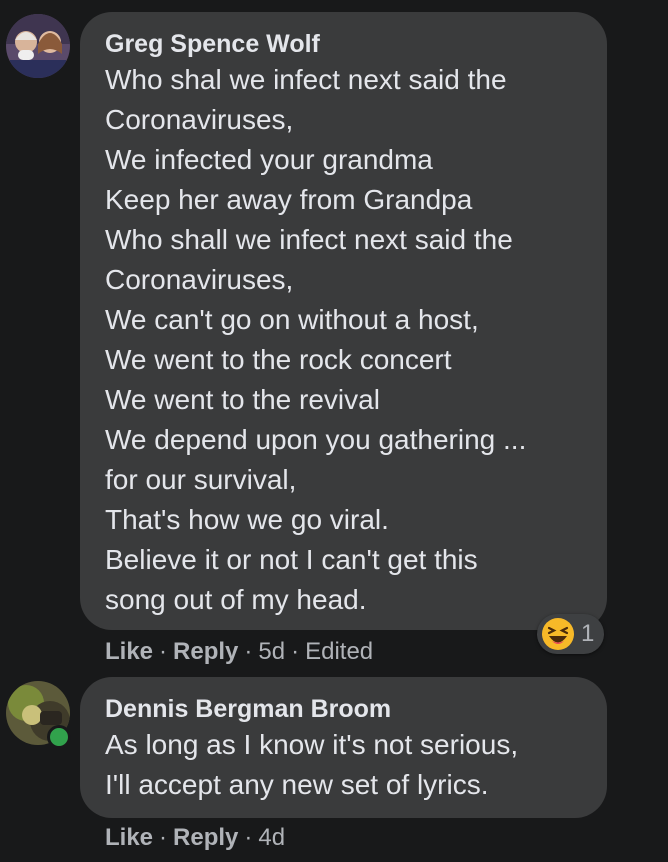 The height and width of the screenshot is (862, 668). What do you see at coordinates (239, 652) in the screenshot?
I see `comment-actions: Like · Reply · 5d · Edited` at bounding box center [239, 652].